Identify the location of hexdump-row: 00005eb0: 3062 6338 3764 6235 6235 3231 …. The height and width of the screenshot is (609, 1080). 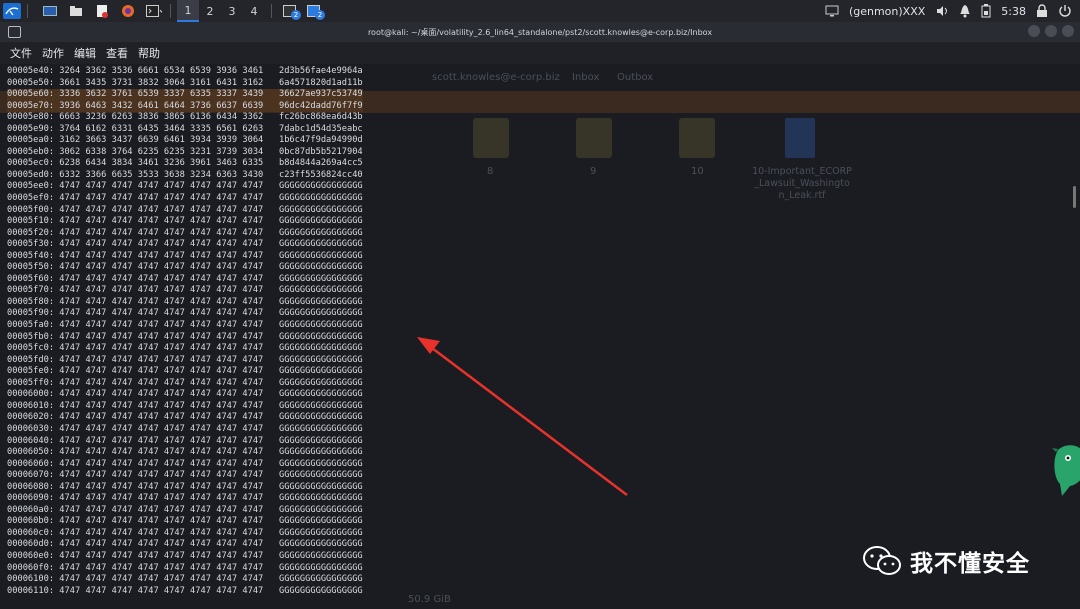
(185, 151).